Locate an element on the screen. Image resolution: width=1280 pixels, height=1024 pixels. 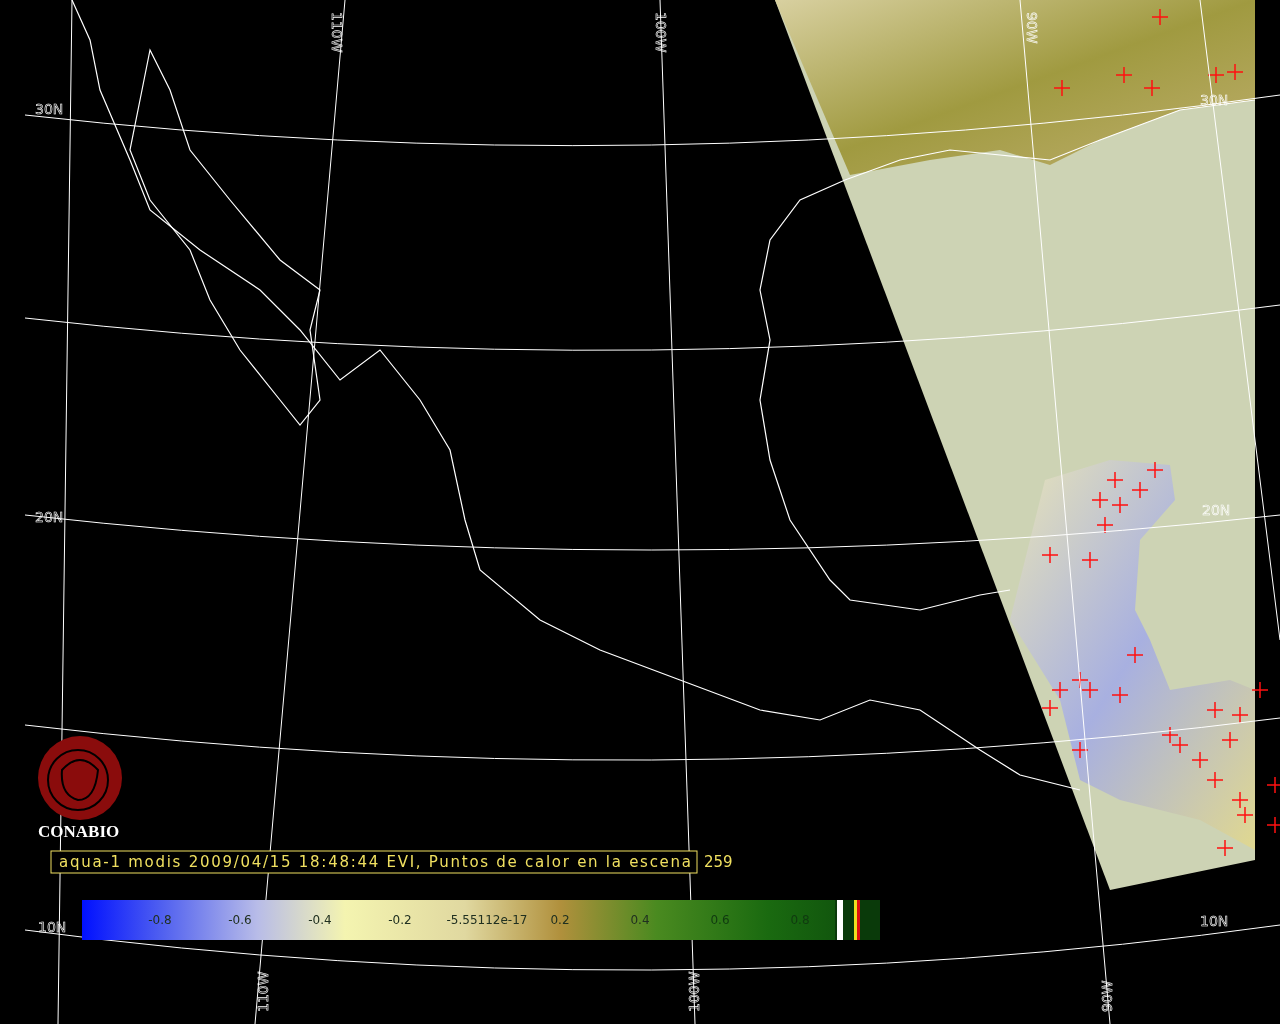
scale-tick-label: 0.4 is located at coordinates (640, 920).